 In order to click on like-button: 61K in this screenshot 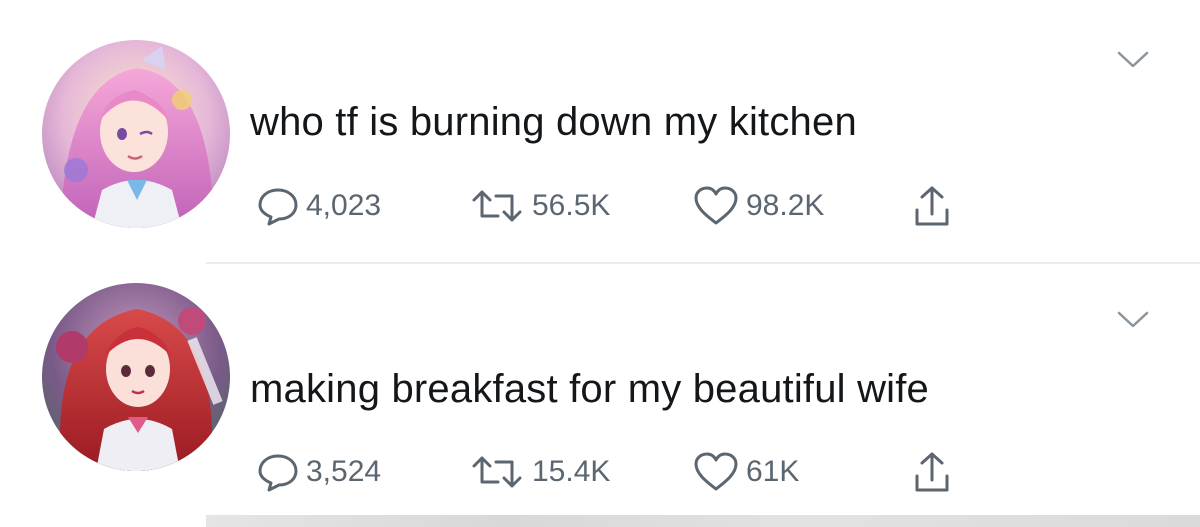, I will do `click(745, 472)`.